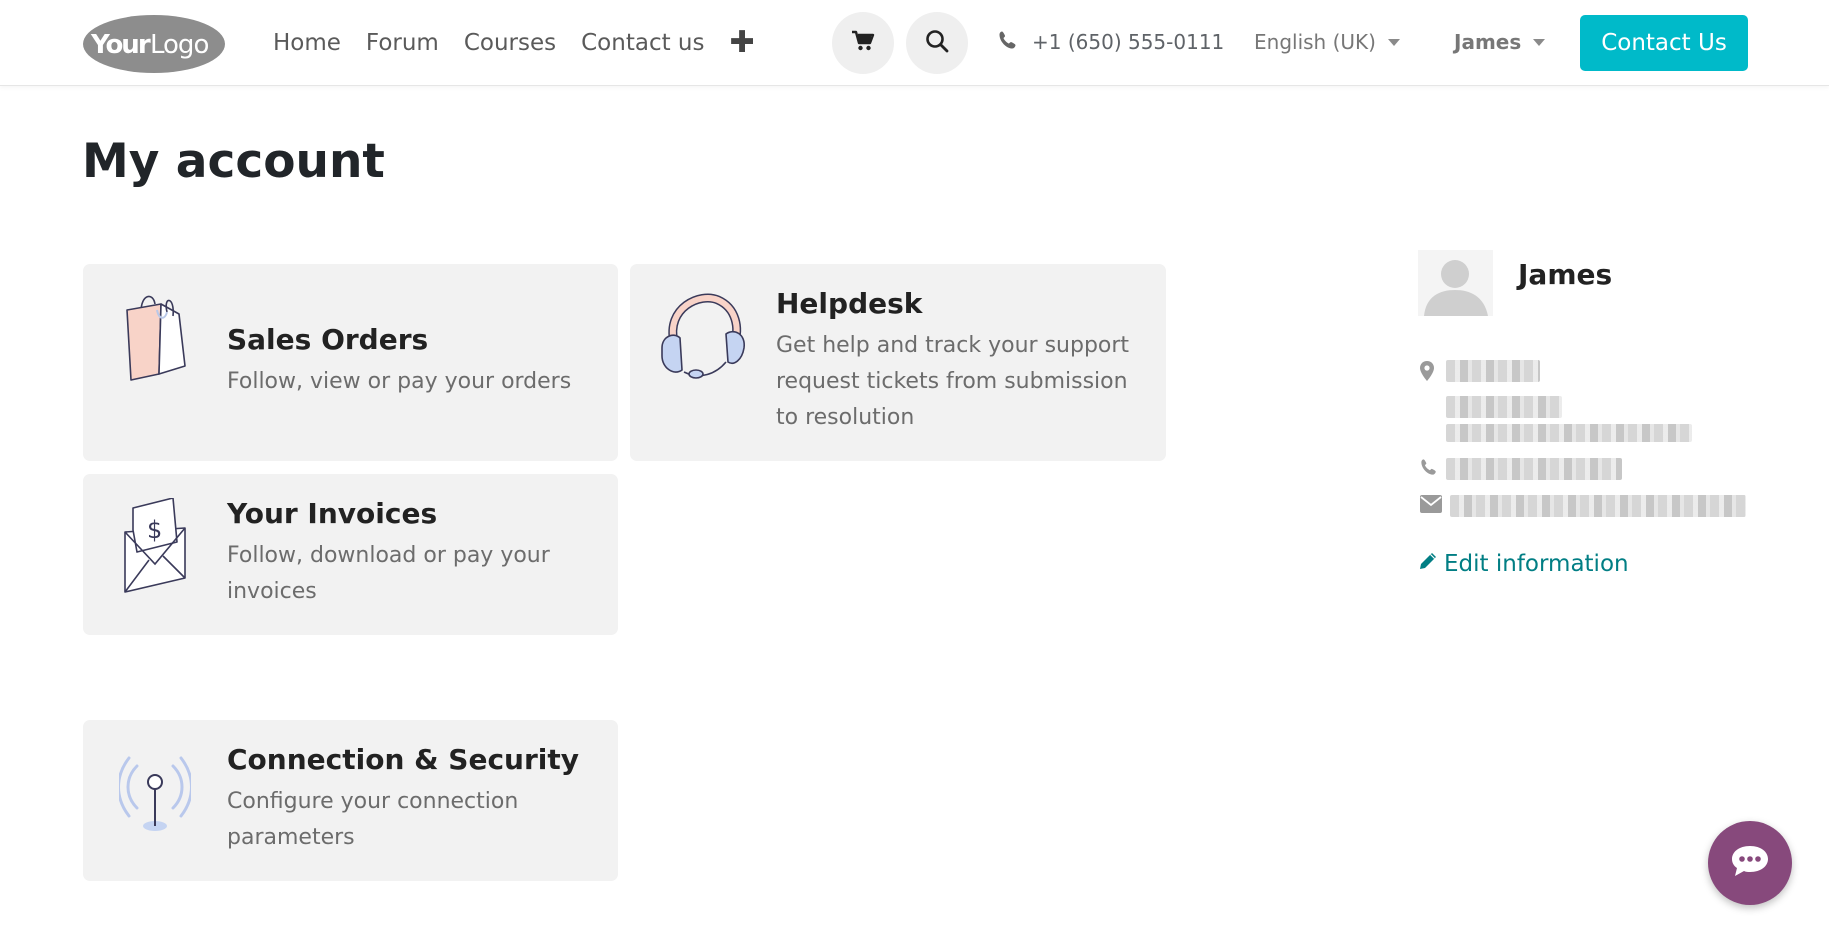 The image size is (1829, 931). I want to click on nav-home: Home, so click(307, 43).